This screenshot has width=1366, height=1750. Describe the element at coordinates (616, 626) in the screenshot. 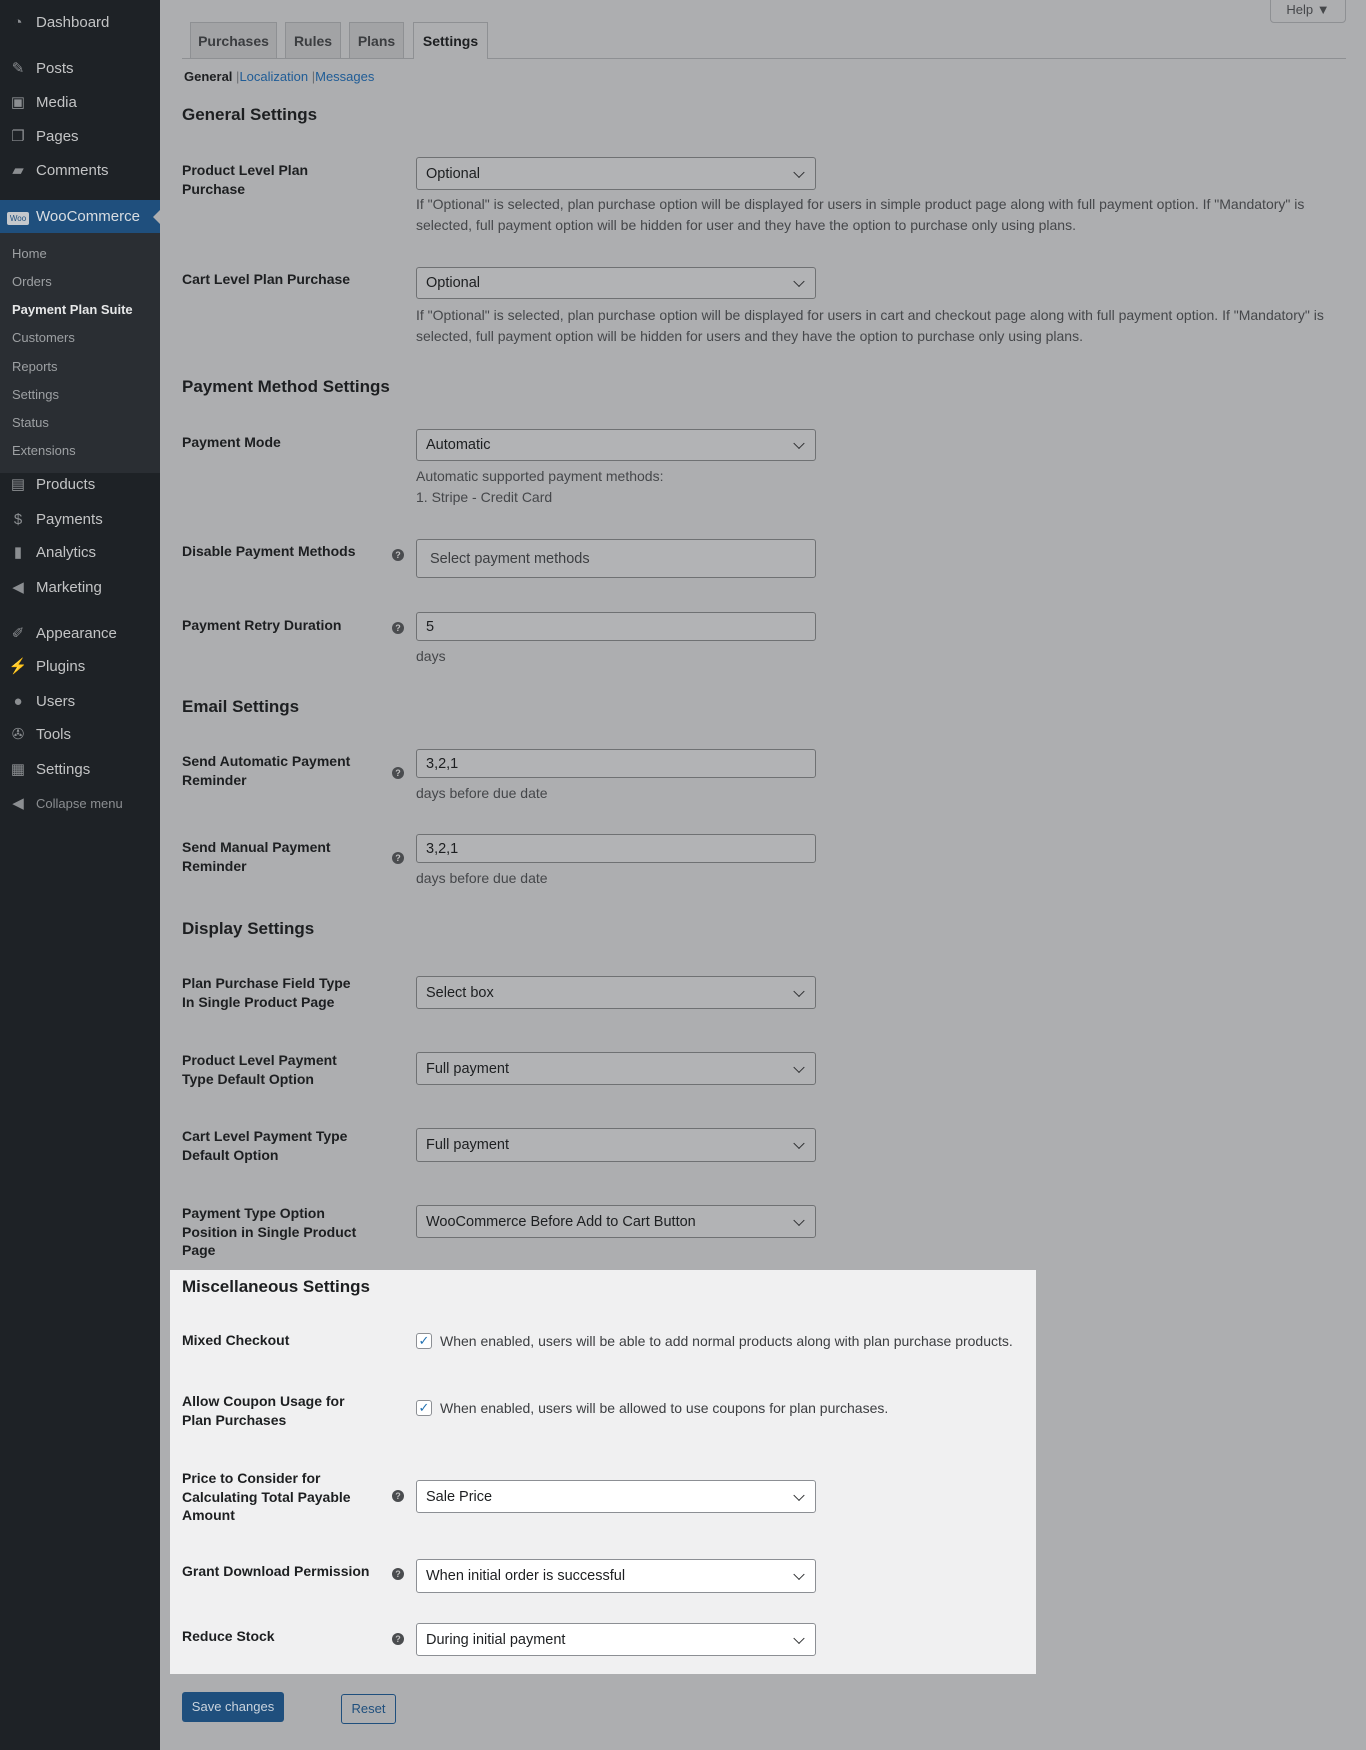

I see `retry-input: 5` at that location.